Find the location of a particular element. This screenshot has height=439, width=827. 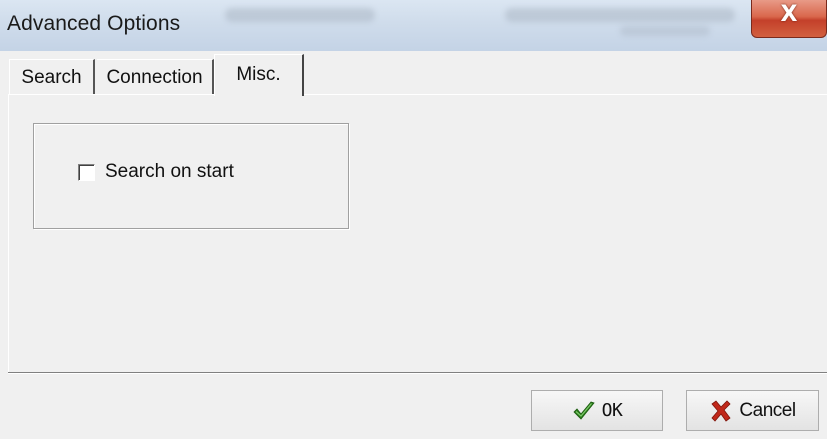

close-button: X is located at coordinates (789, 19).